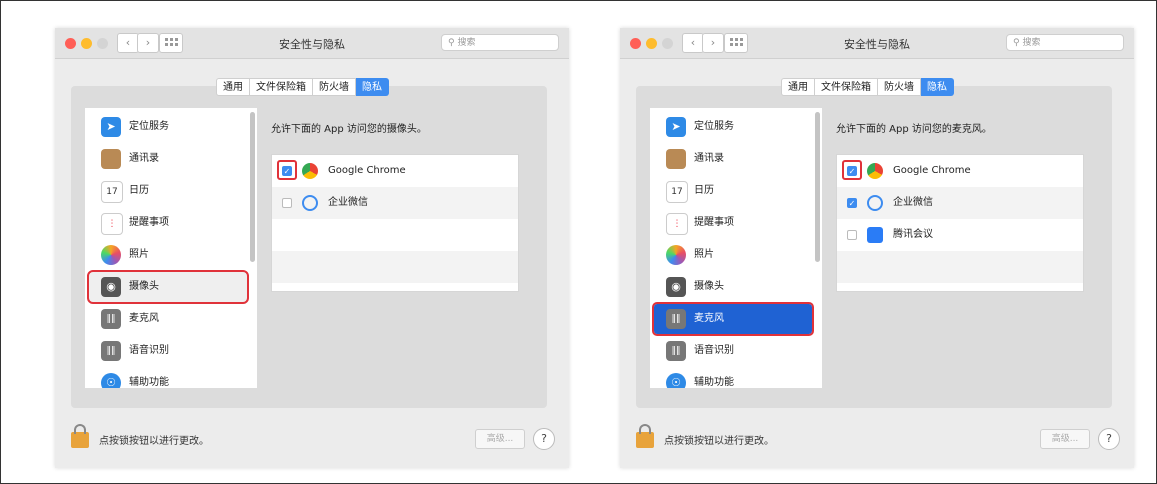 The width and height of the screenshot is (1157, 484). Describe the element at coordinates (960, 203) in the screenshot. I see `list-item: ✓ 企业微信` at that location.